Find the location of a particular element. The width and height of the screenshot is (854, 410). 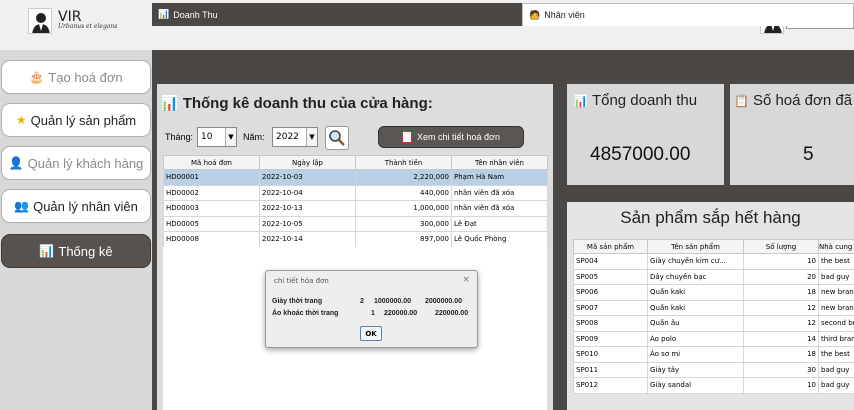

month-select: 10 ▼ is located at coordinates (217, 137).